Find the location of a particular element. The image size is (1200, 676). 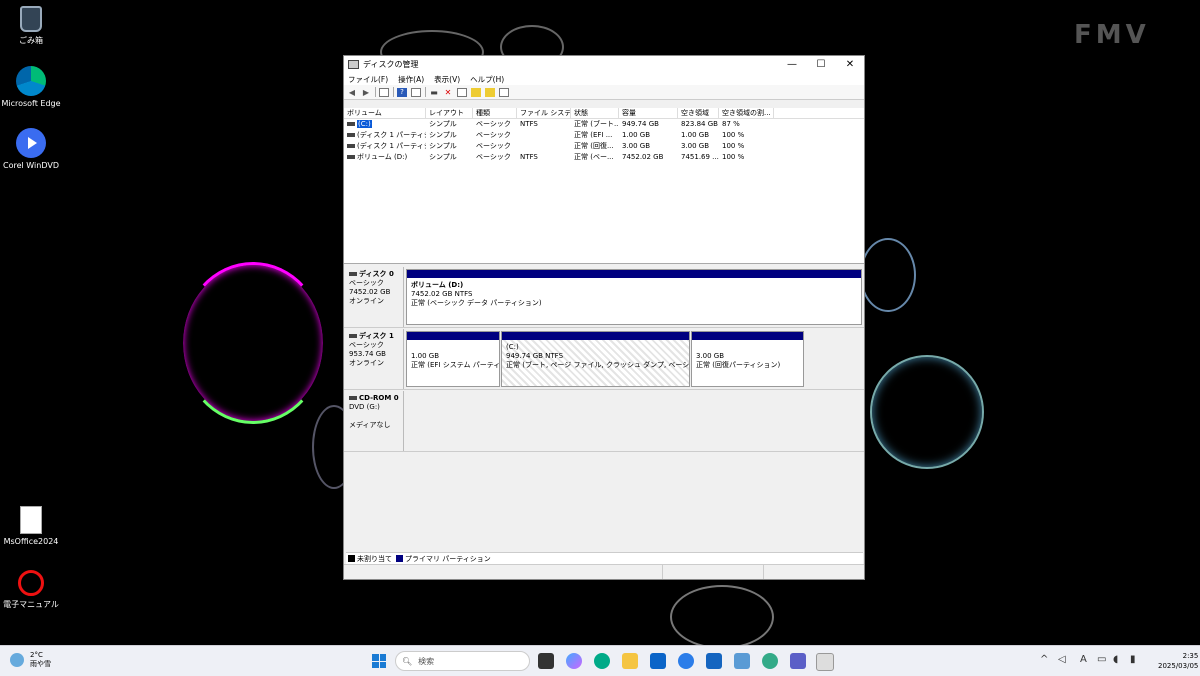

close-button: ✕ is located at coordinates (850, 64).